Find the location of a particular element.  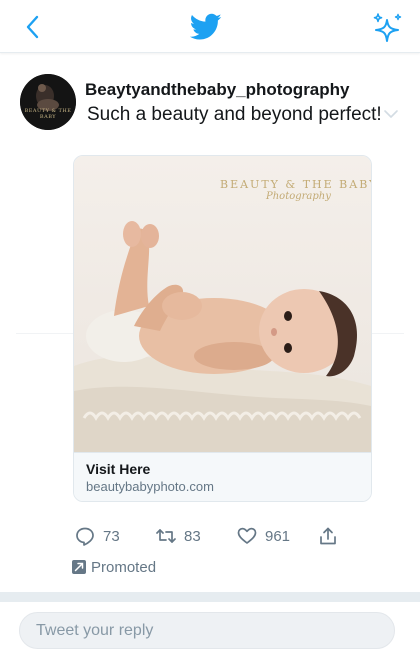

reply-placeholder: Tweet your reply is located at coordinates (95, 630).